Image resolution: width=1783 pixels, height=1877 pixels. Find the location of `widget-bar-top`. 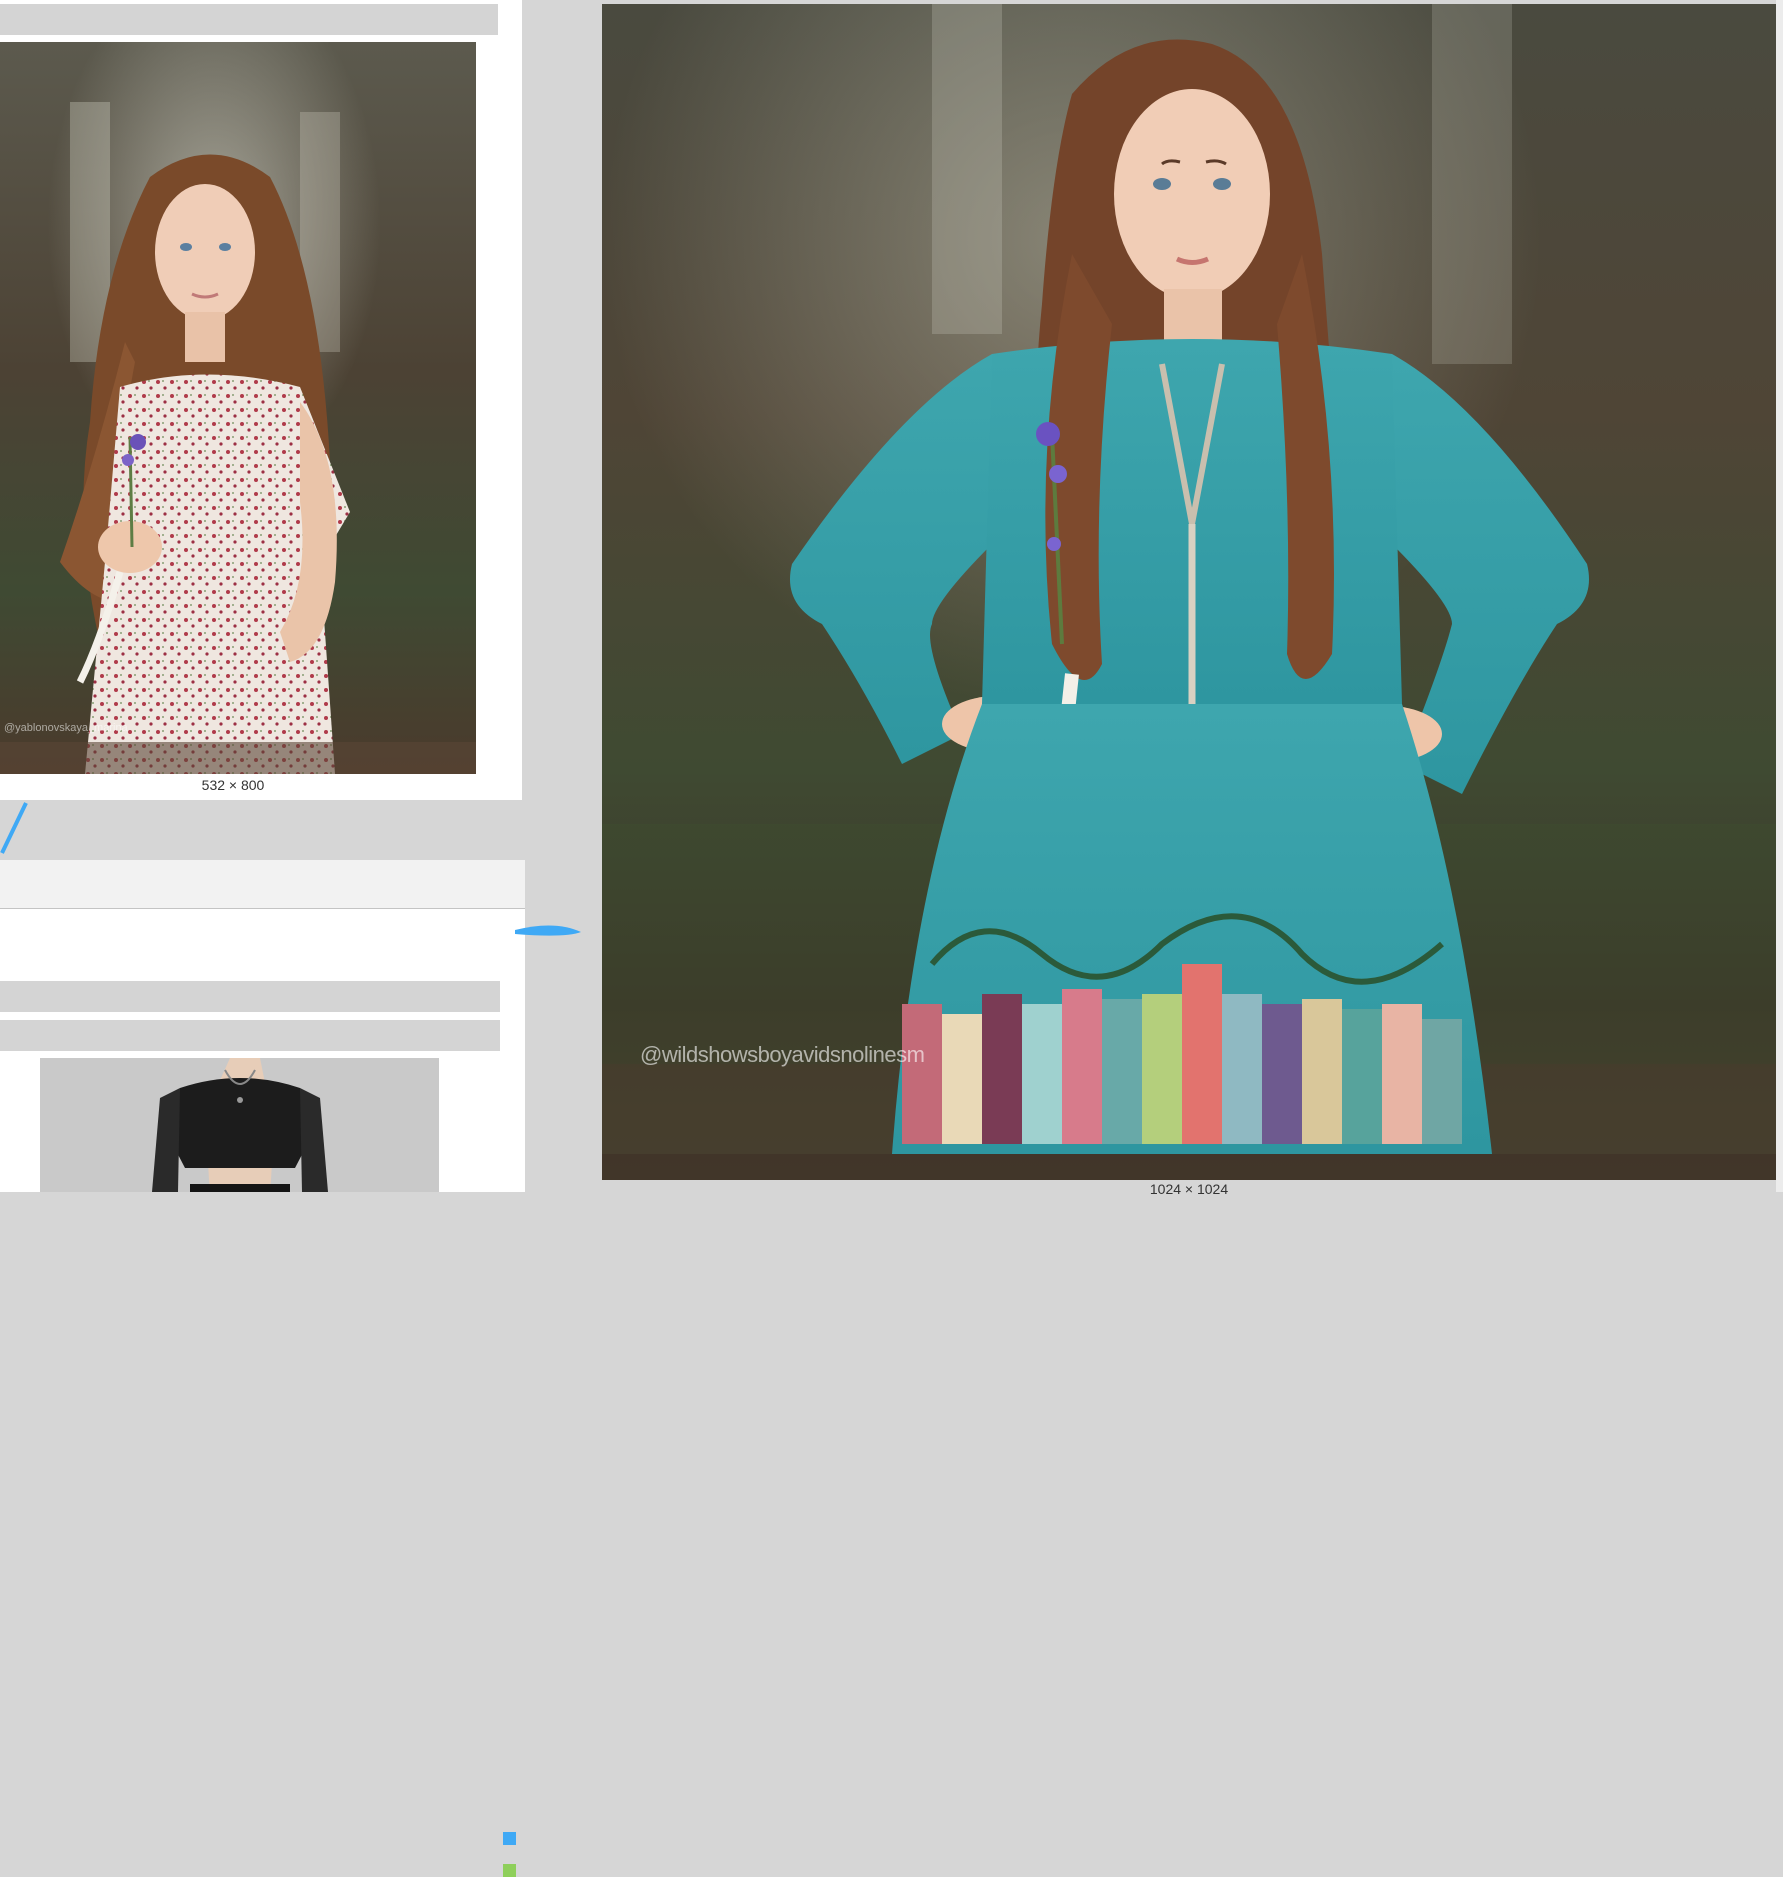

widget-bar-top is located at coordinates (249, 19).